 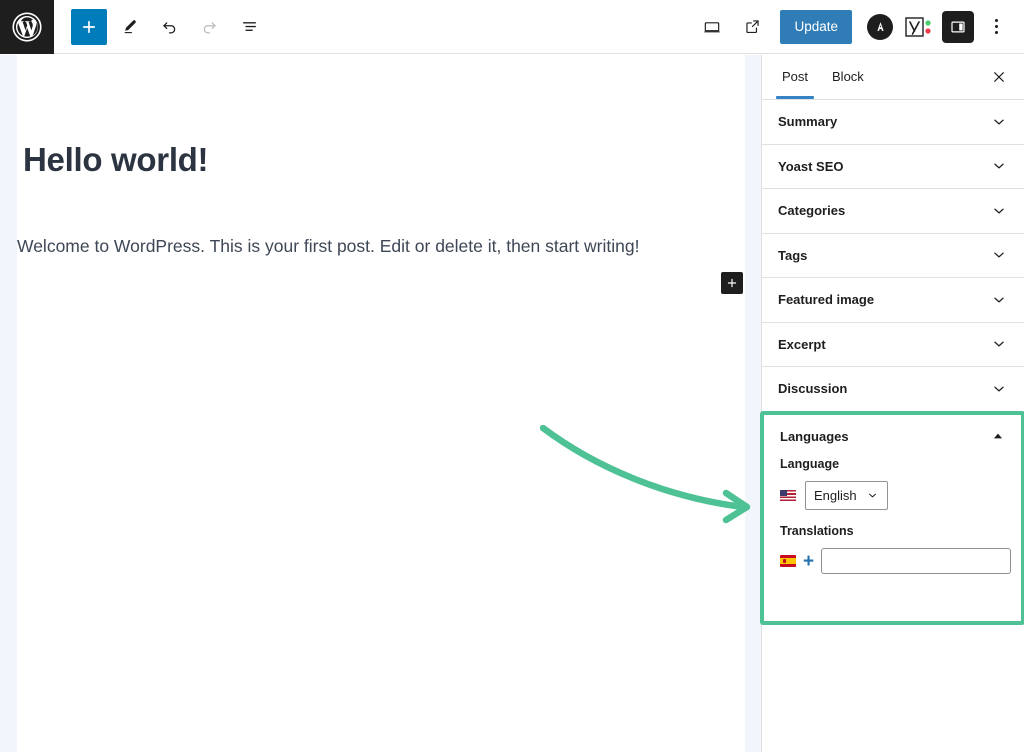 I want to click on sidebar-panel-summary: Summary, so click(x=893, y=122).